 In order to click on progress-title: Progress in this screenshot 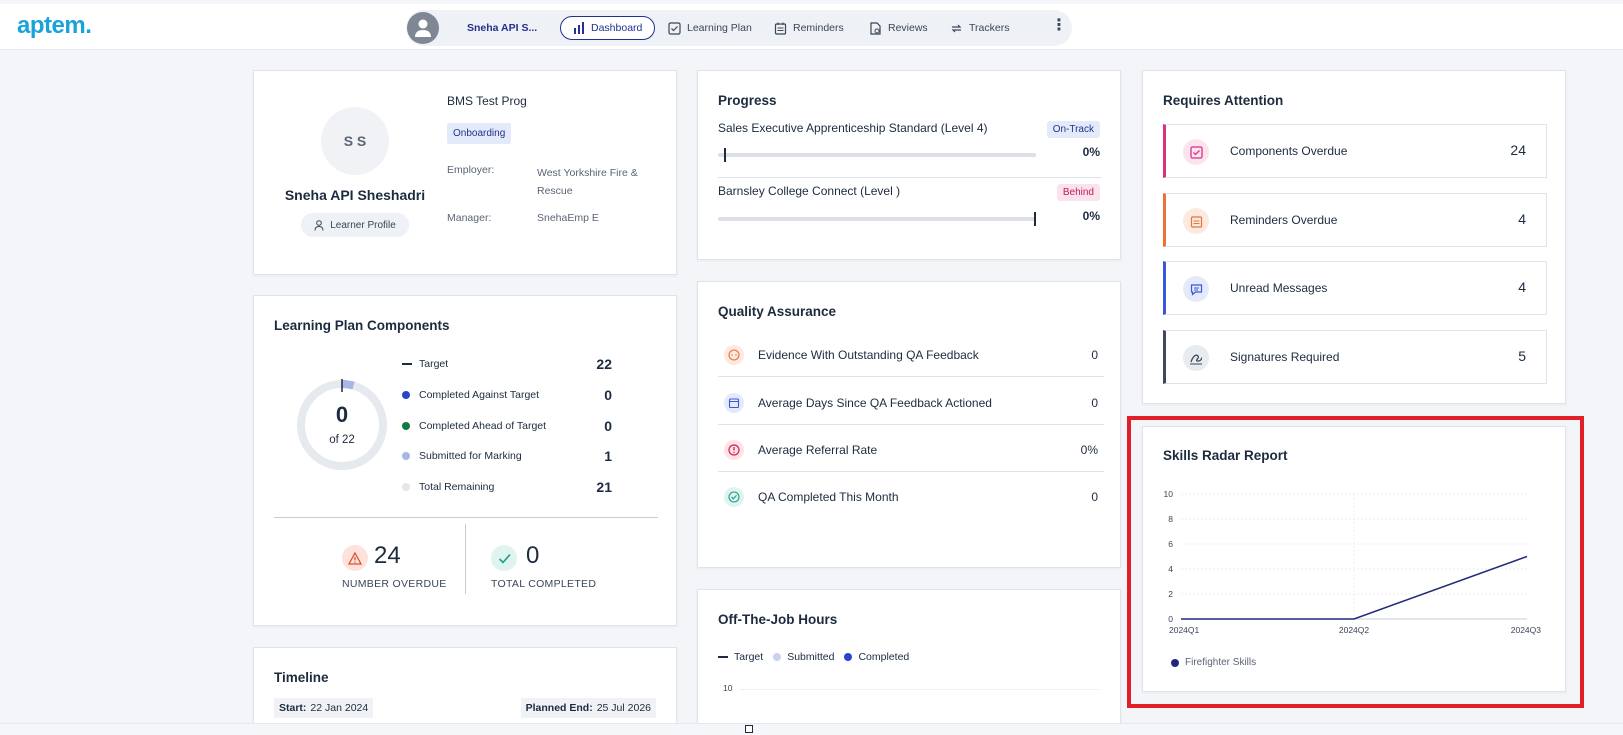, I will do `click(747, 100)`.